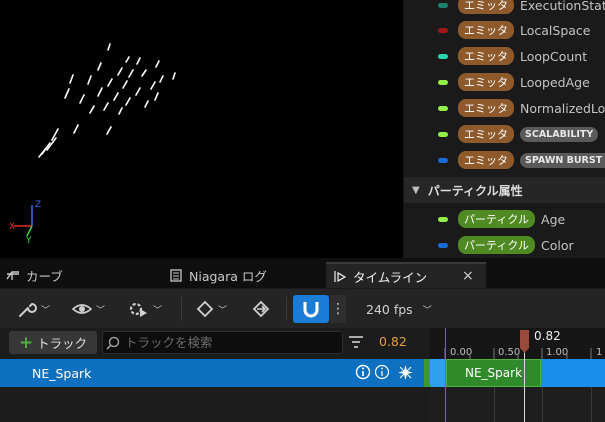 This screenshot has height=422, width=605. What do you see at coordinates (82, 309) in the screenshot?
I see `eye-icon` at bounding box center [82, 309].